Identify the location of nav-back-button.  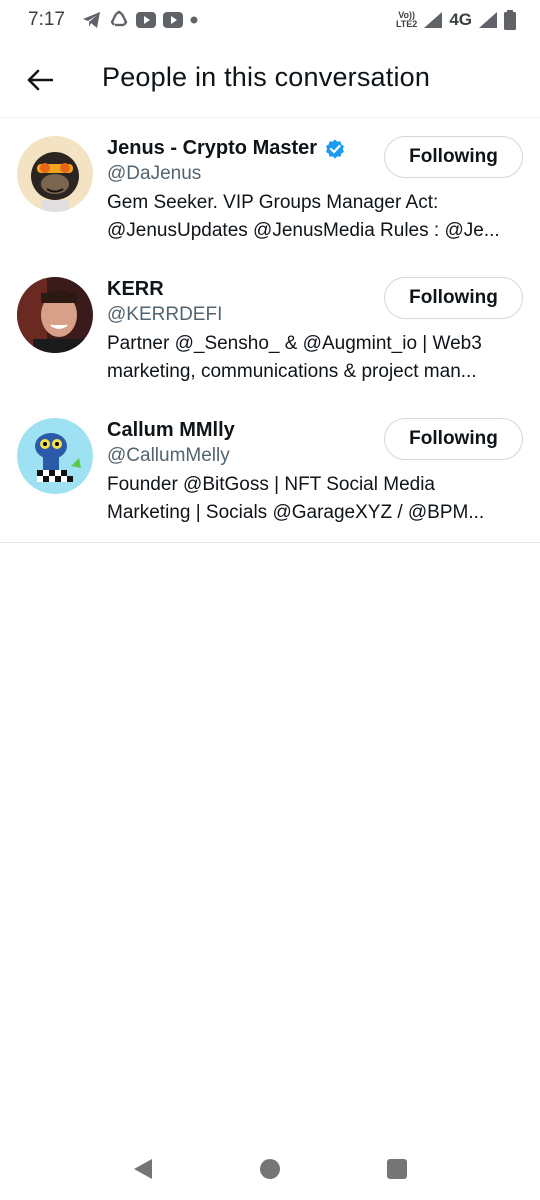
(143, 1169).